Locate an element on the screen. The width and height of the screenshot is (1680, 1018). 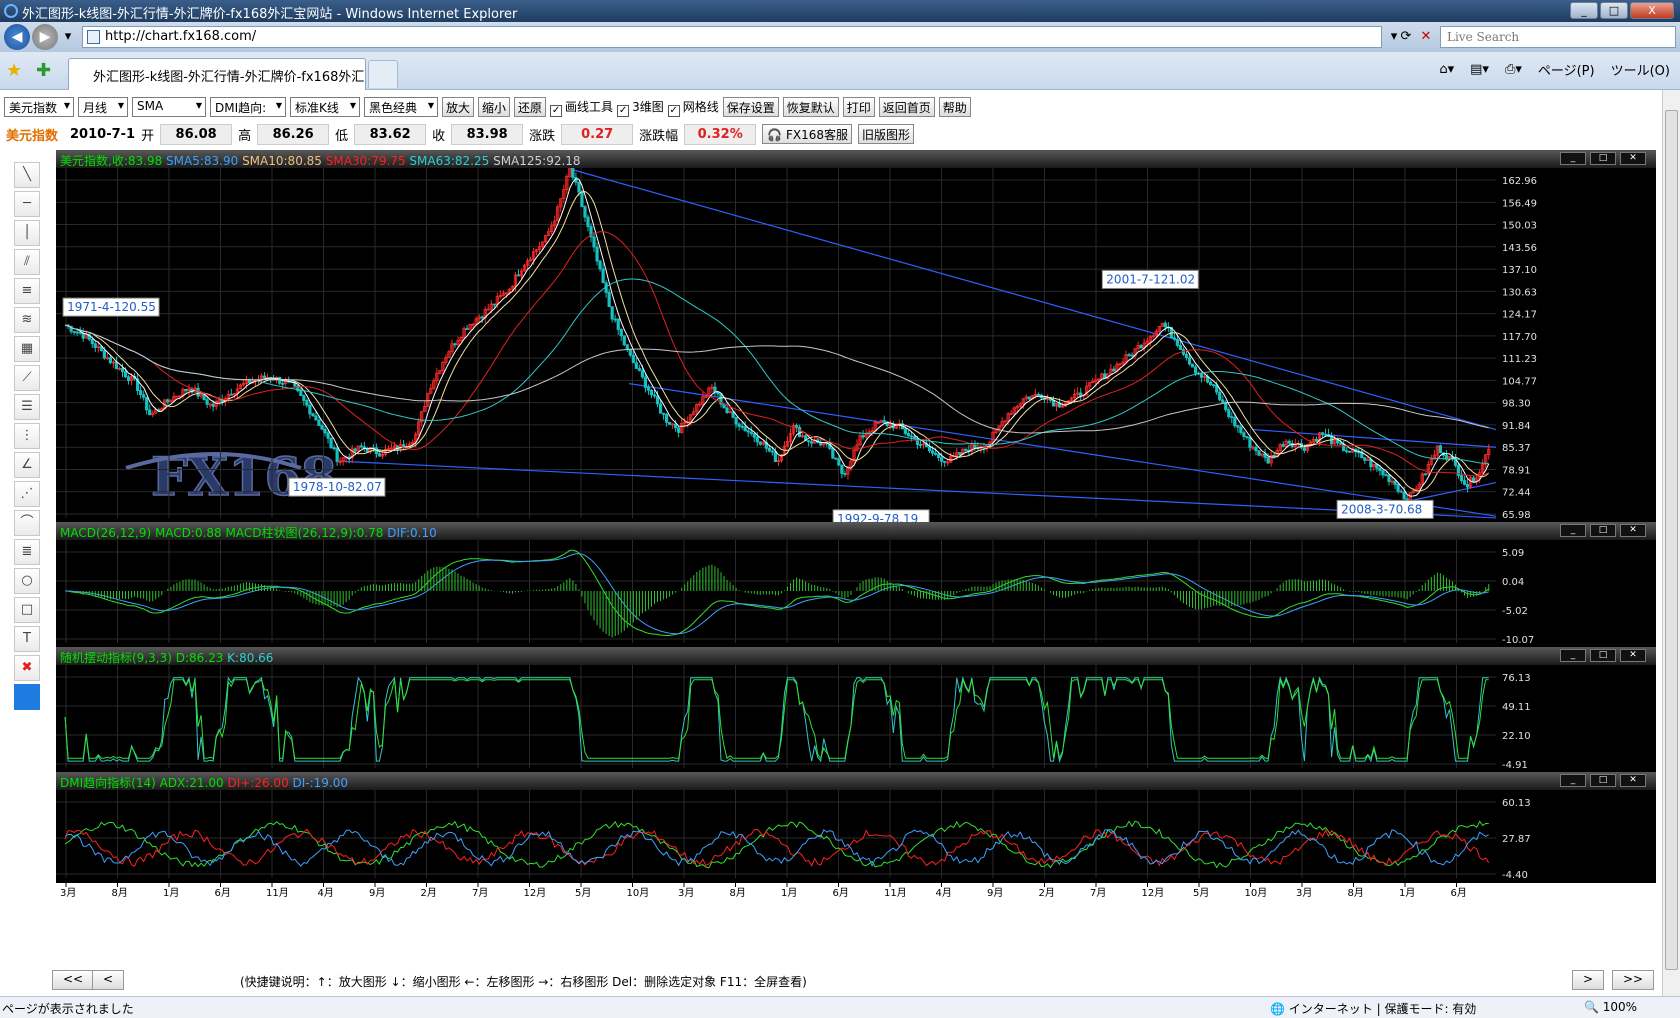
feeds-icon: ▤▾ is located at coordinates (1479, 69).